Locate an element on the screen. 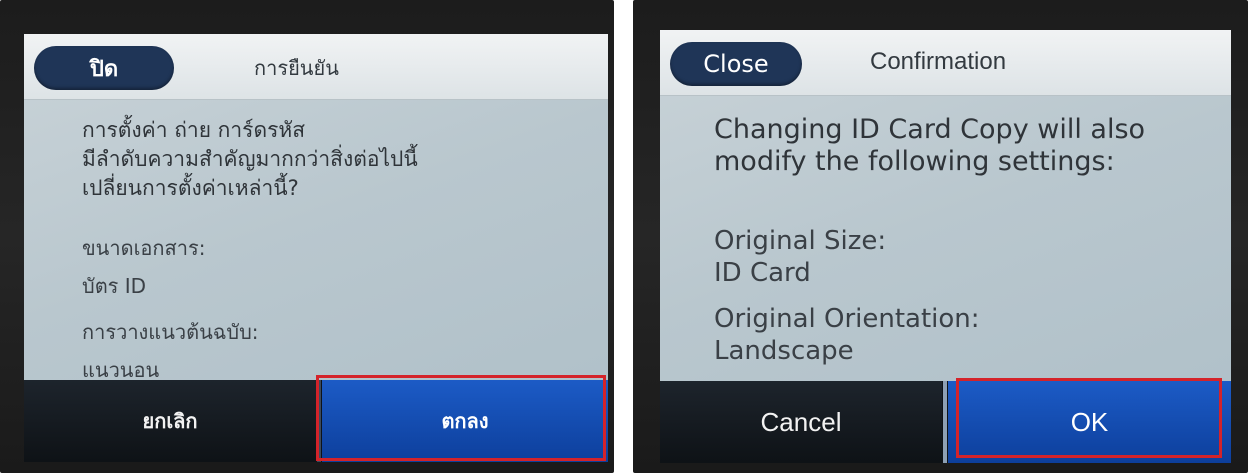 The height and width of the screenshot is (473, 1248). original-orientation-label: การวางแนวต้นฉบับ: is located at coordinates (170, 332).